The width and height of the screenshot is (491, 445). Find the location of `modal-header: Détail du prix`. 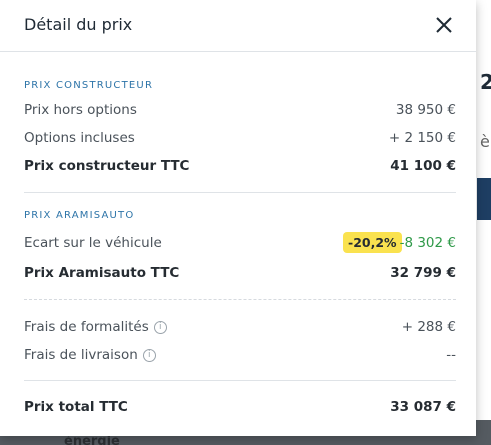

modal-header: Détail du prix is located at coordinates (238, 26).